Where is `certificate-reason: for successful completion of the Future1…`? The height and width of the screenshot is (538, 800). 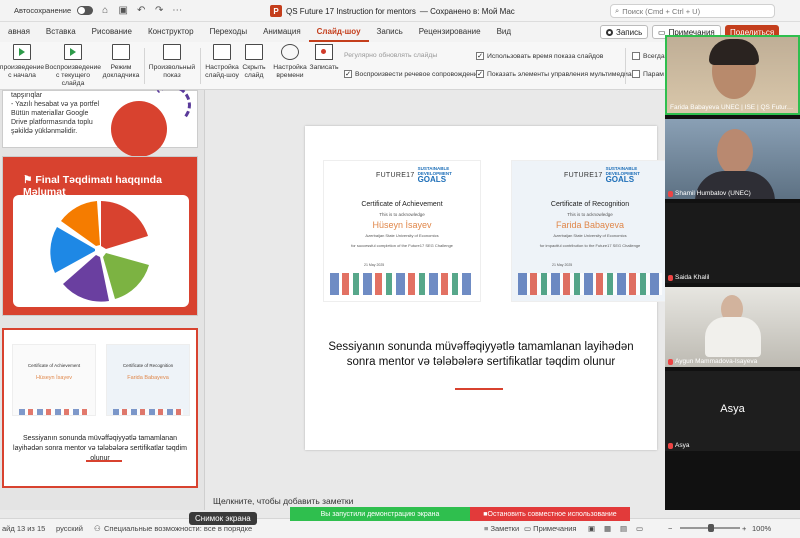
certificate-reason: for successful completion of the Future1… is located at coordinates (402, 245).